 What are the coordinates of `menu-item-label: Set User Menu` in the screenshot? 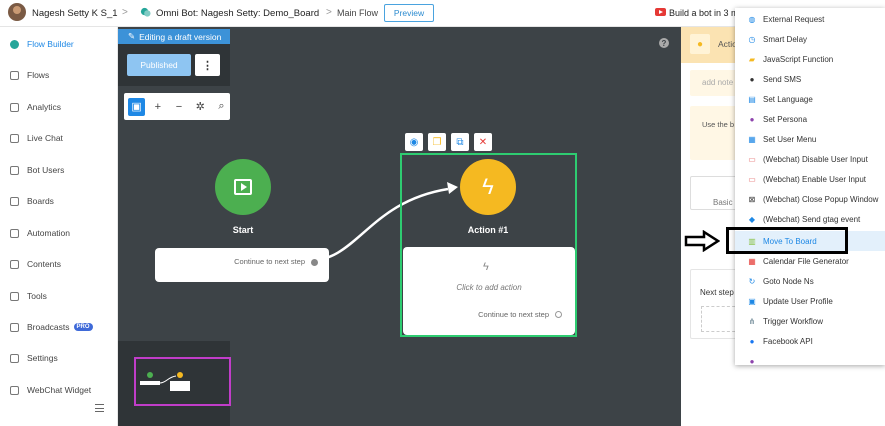 It's located at (790, 139).